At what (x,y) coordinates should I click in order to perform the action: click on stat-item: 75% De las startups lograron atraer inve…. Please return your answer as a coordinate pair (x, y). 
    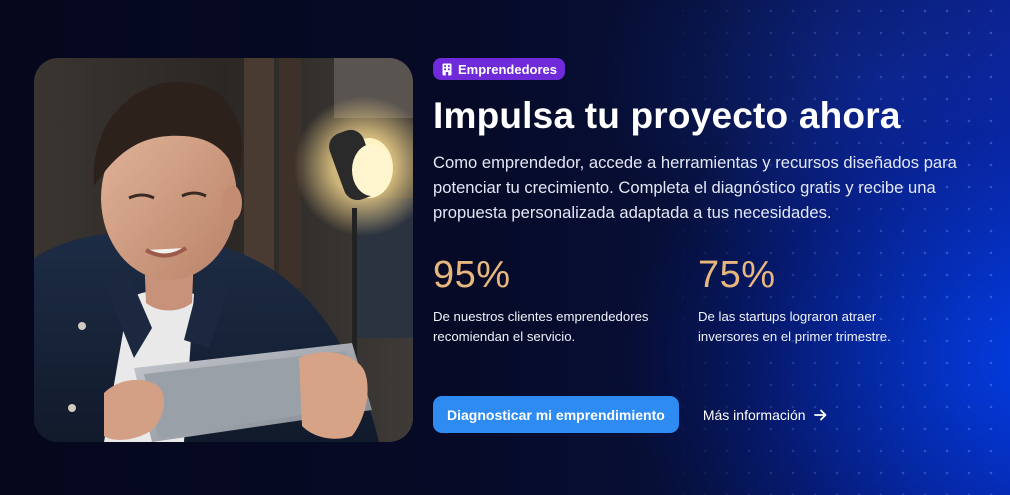
    Looking at the image, I should click on (818, 301).